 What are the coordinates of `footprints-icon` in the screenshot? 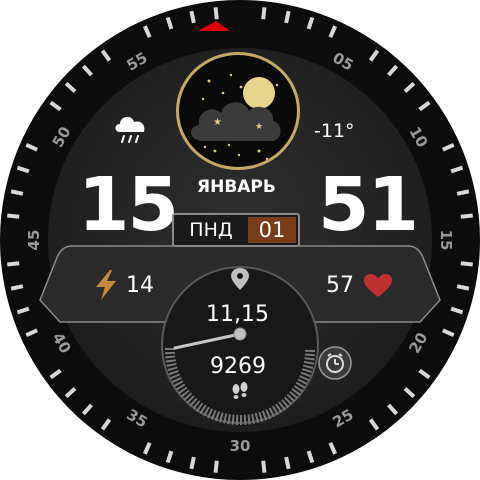 It's located at (240, 390).